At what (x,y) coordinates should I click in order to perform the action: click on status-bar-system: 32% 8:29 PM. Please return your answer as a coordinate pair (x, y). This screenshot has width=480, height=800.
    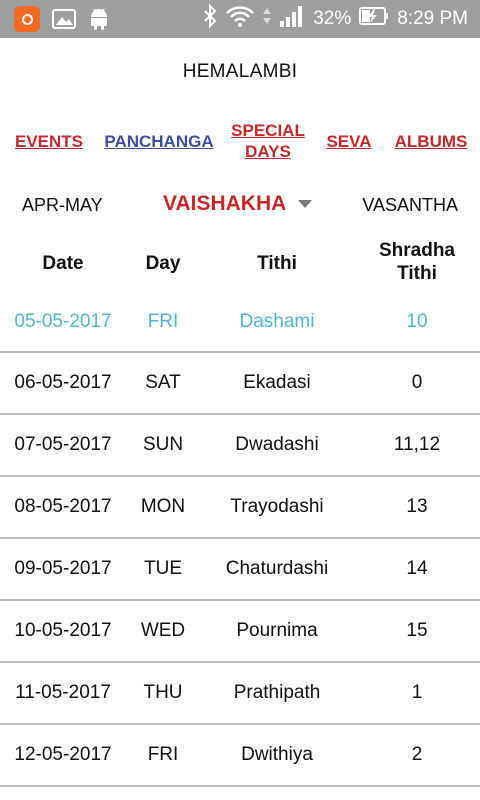
    Looking at the image, I should click on (335, 18).